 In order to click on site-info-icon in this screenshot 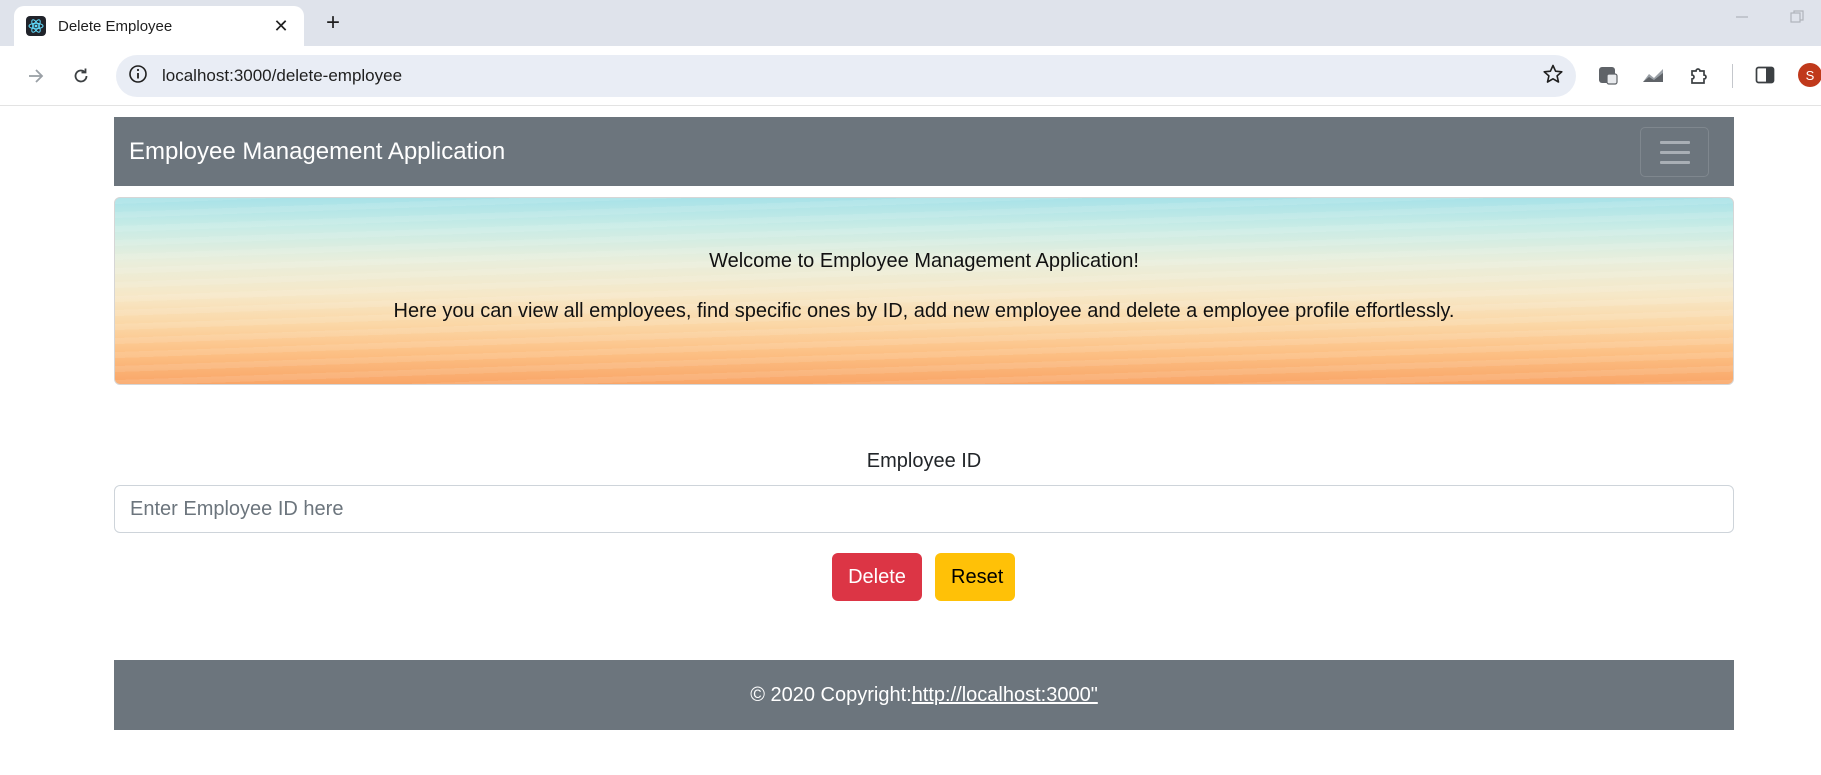, I will do `click(138, 76)`.